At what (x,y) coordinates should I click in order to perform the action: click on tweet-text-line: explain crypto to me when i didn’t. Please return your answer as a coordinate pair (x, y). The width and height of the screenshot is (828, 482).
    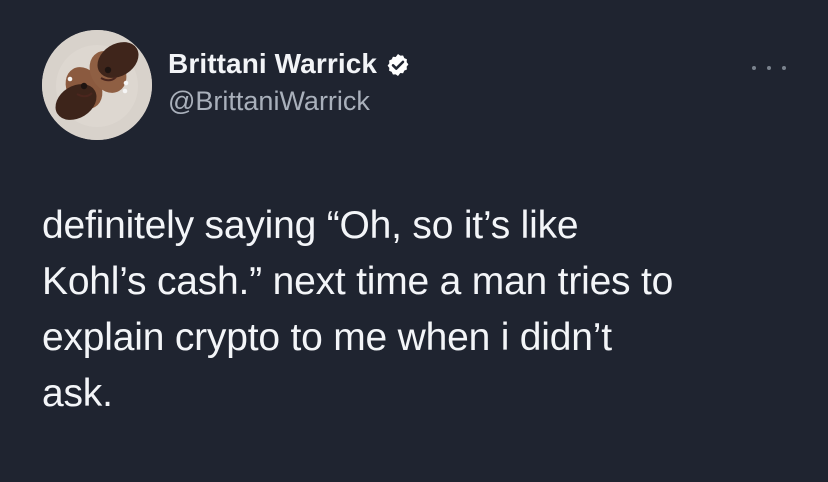
    Looking at the image, I should click on (327, 337).